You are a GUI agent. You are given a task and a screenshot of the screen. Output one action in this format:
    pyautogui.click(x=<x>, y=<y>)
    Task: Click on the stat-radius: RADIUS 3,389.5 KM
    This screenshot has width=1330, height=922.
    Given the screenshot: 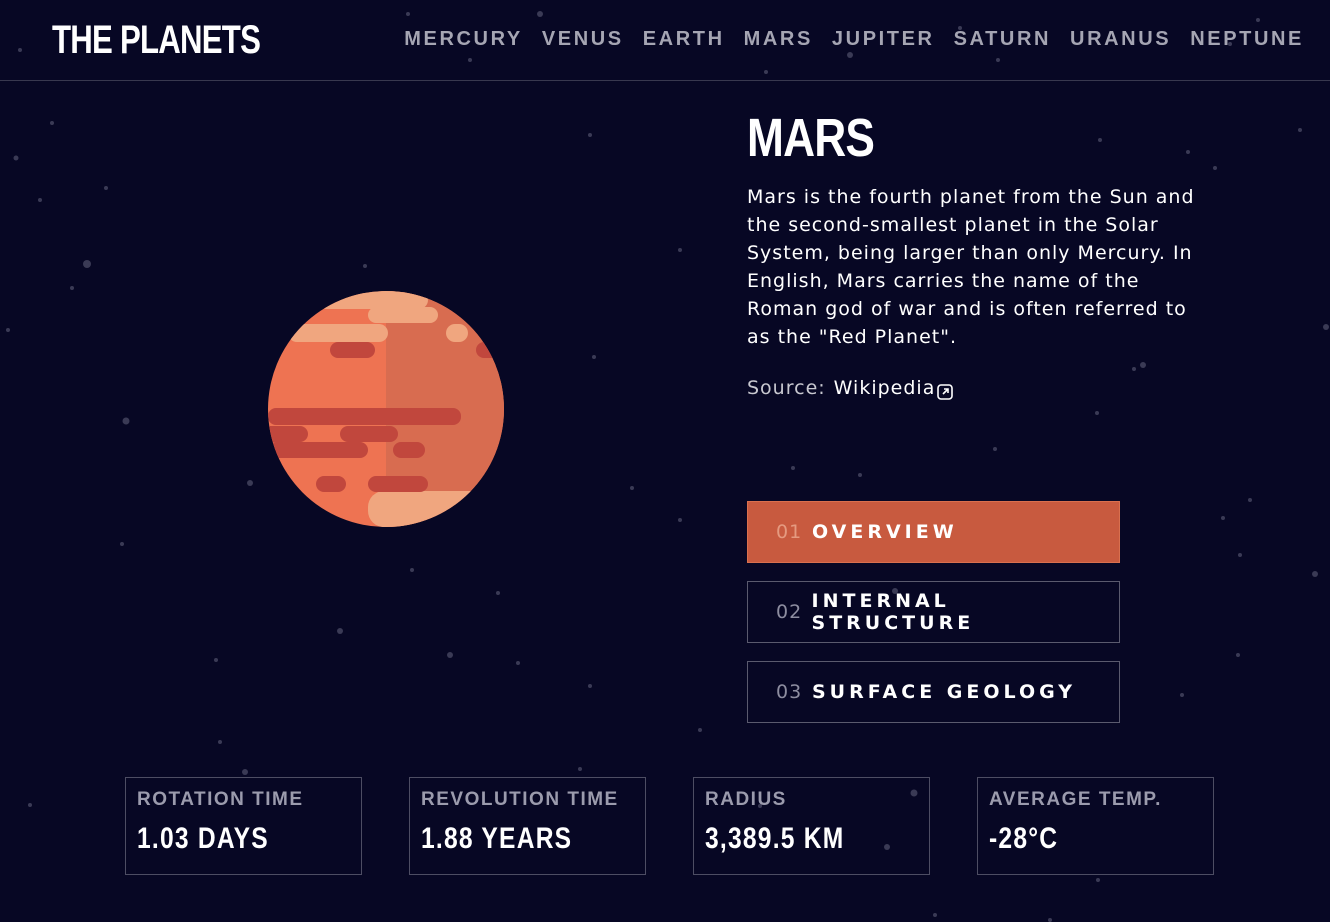 What is the action you would take?
    pyautogui.click(x=811, y=826)
    